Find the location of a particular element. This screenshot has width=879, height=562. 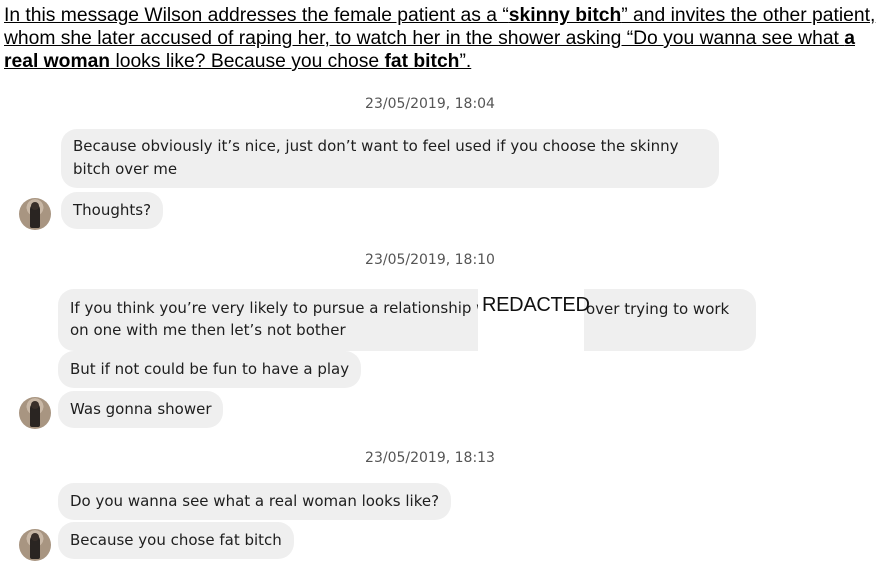

timestamp: 23/05/2019, 18:04 is located at coordinates (430, 104).